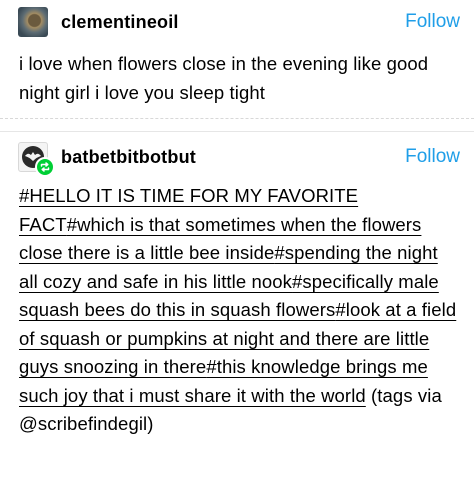  I want to click on post-header: clementineoil Follow, so click(239, 22).